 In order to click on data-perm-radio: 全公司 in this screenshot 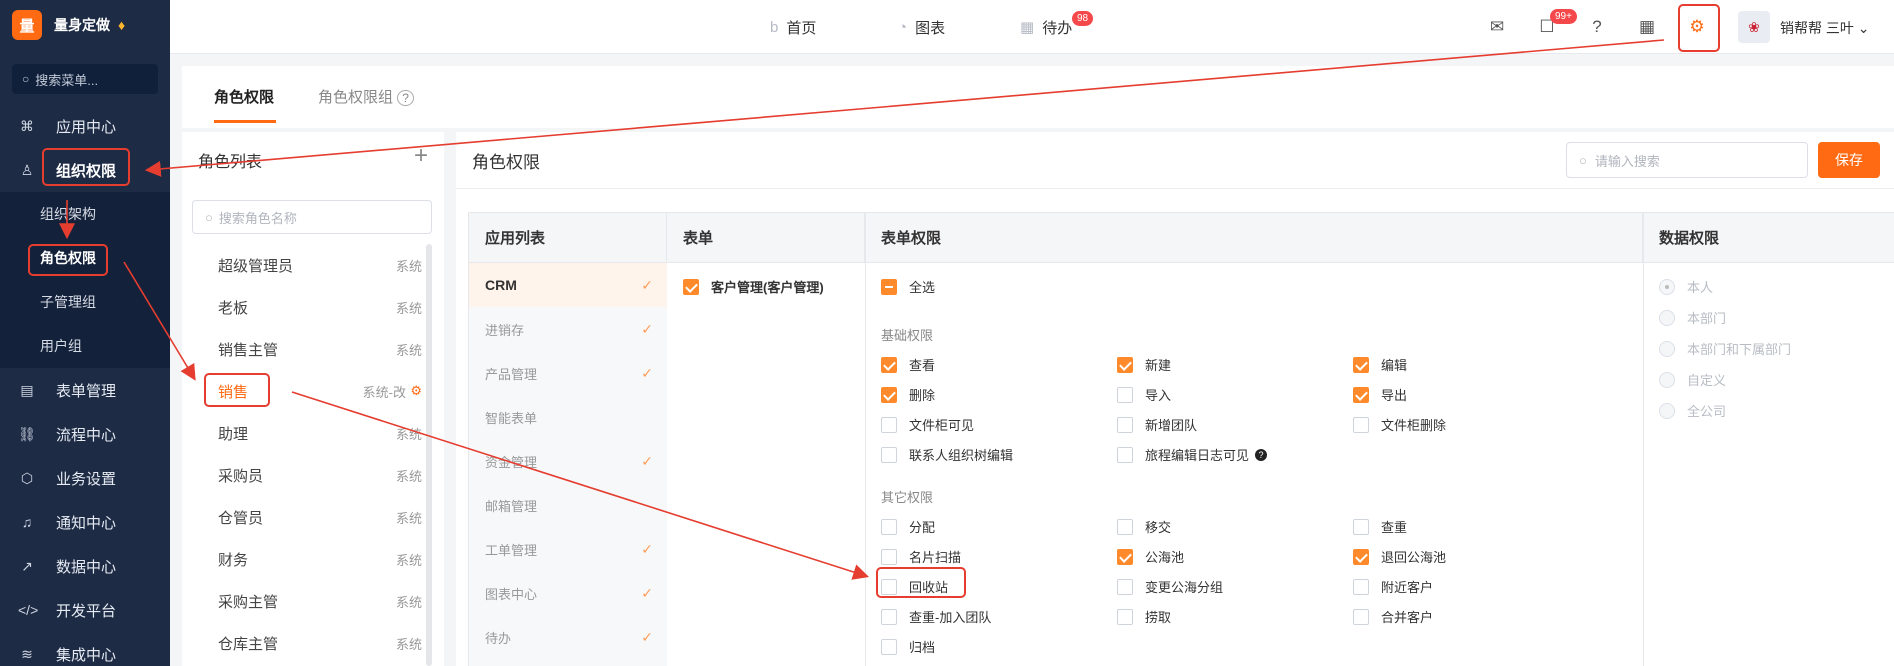, I will do `click(1692, 410)`.